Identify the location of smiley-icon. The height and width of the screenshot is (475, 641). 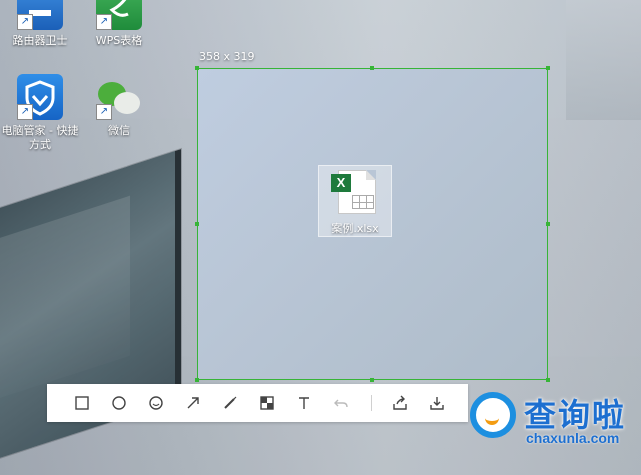
(156, 403).